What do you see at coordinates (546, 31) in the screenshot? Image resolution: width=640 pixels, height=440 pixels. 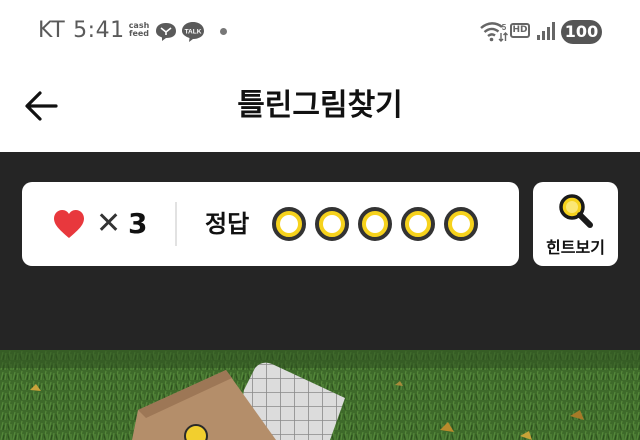 I see `signal-strength-icon` at bounding box center [546, 31].